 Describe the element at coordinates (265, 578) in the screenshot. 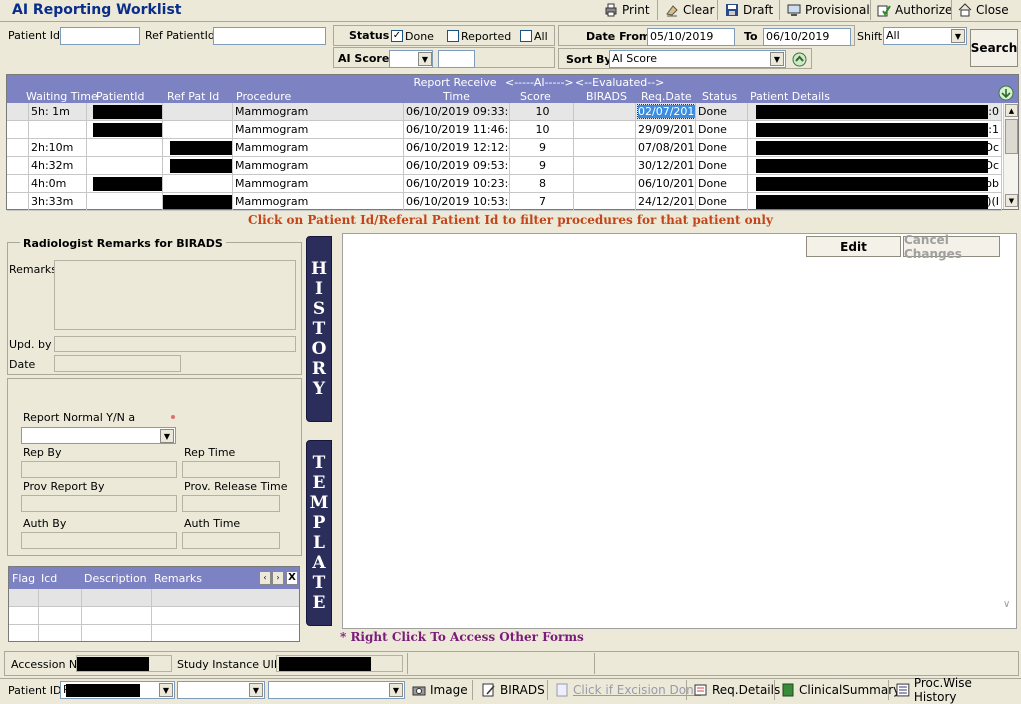

I see `prev-icon: ‹` at that location.